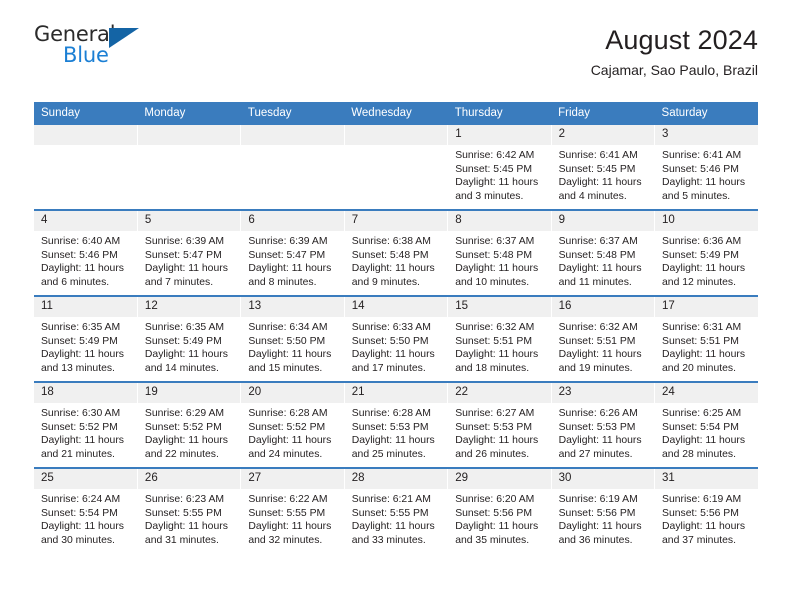 The image size is (792, 612). Describe the element at coordinates (288, 328) in the screenshot. I see `sunrise-text: Sunrise: 6:34 AM` at that location.